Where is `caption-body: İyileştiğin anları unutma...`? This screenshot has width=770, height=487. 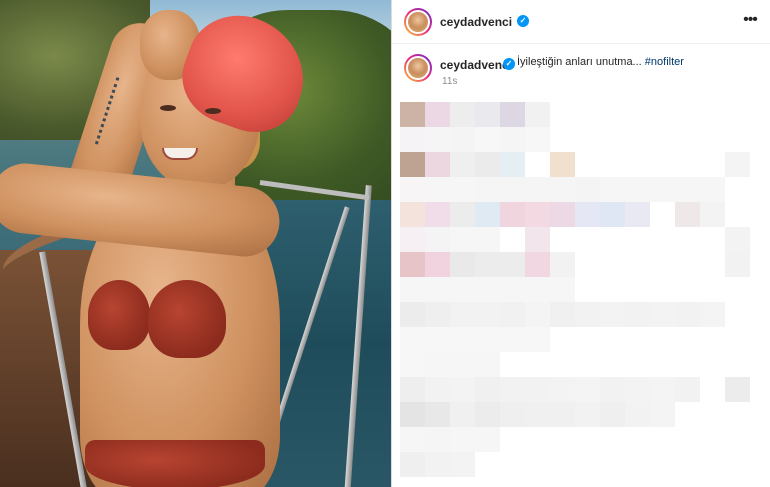 caption-body: İyileştiğin anları unutma... is located at coordinates (579, 62).